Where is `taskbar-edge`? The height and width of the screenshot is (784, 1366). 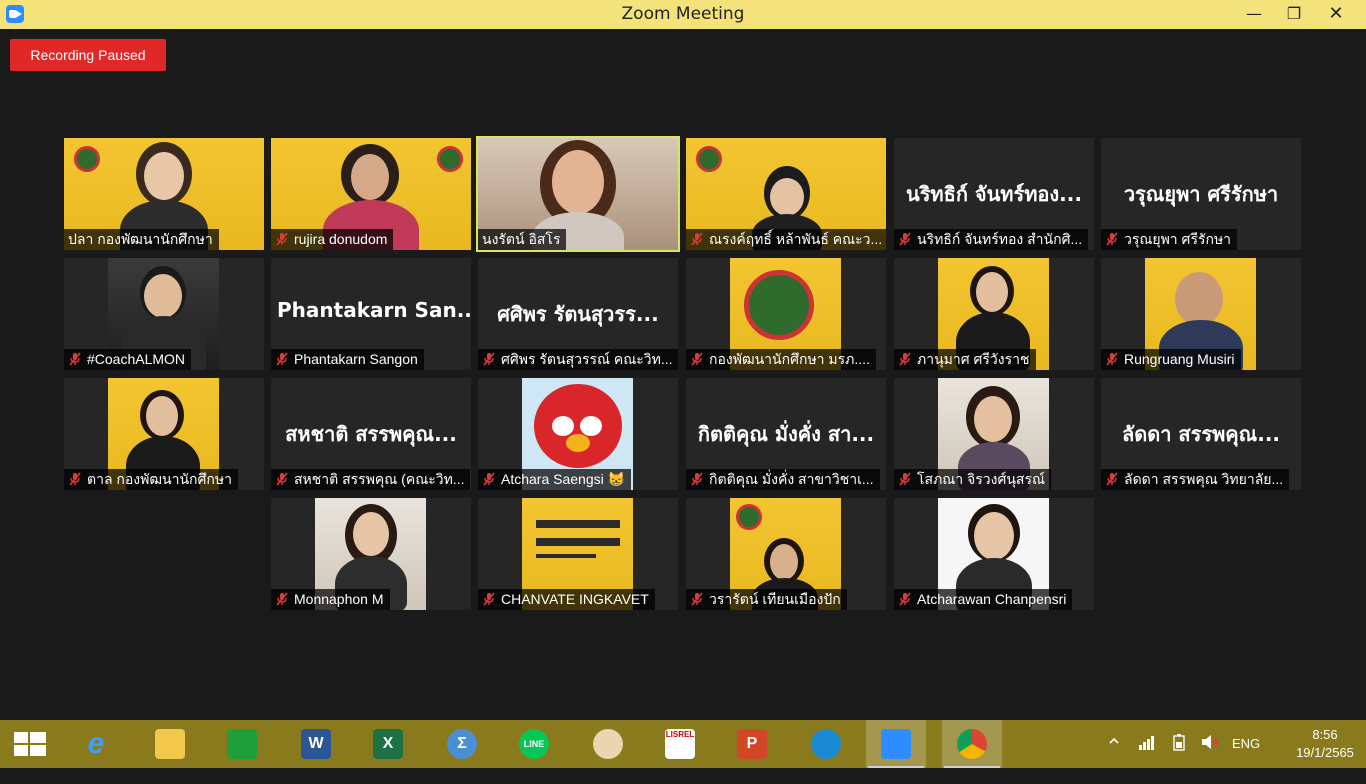 taskbar-edge is located at coordinates (826, 744).